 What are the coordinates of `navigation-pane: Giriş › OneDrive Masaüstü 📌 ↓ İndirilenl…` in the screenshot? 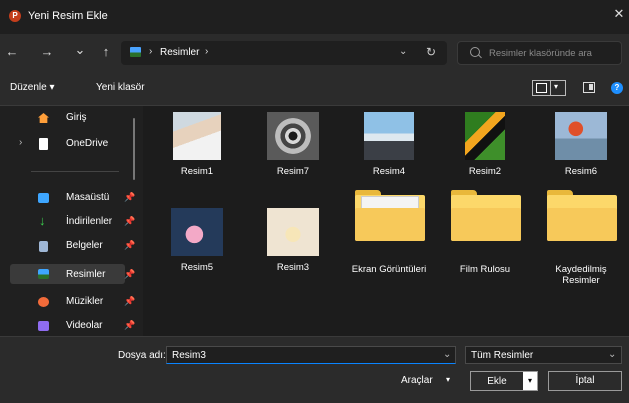 It's located at (71, 221).